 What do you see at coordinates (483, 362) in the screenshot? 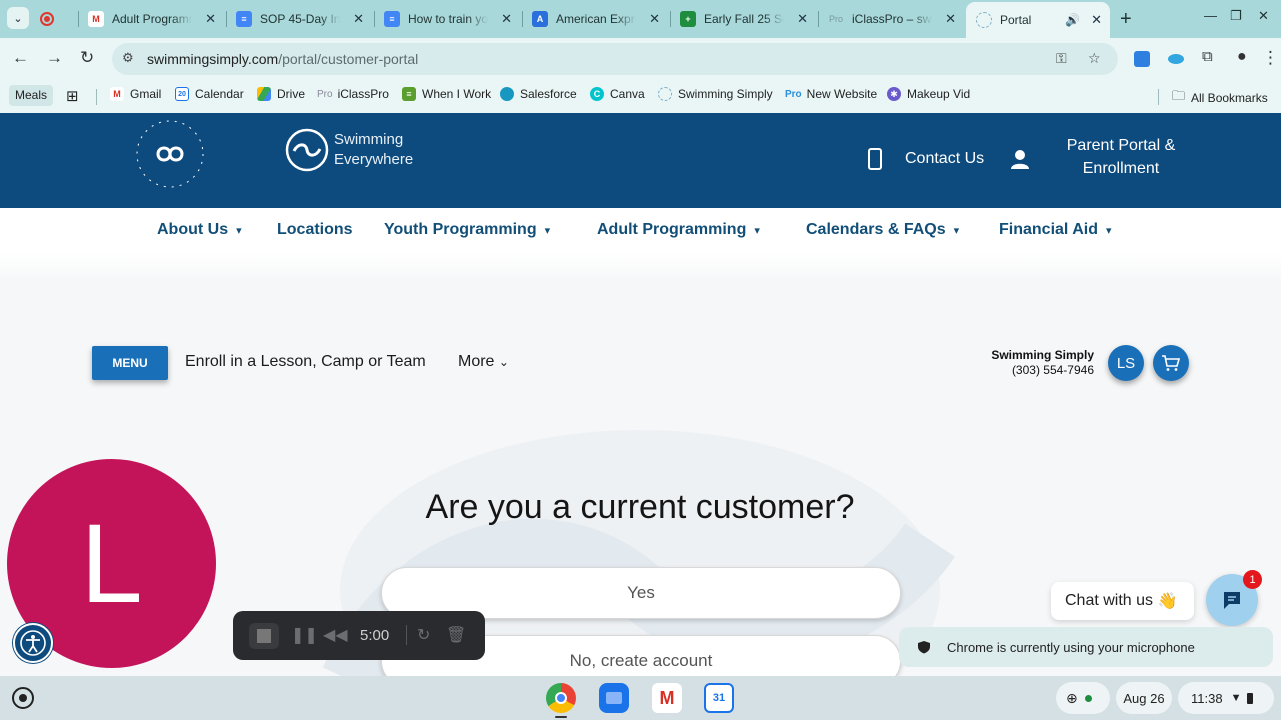
I see `more-dropdown: More ⌄` at bounding box center [483, 362].